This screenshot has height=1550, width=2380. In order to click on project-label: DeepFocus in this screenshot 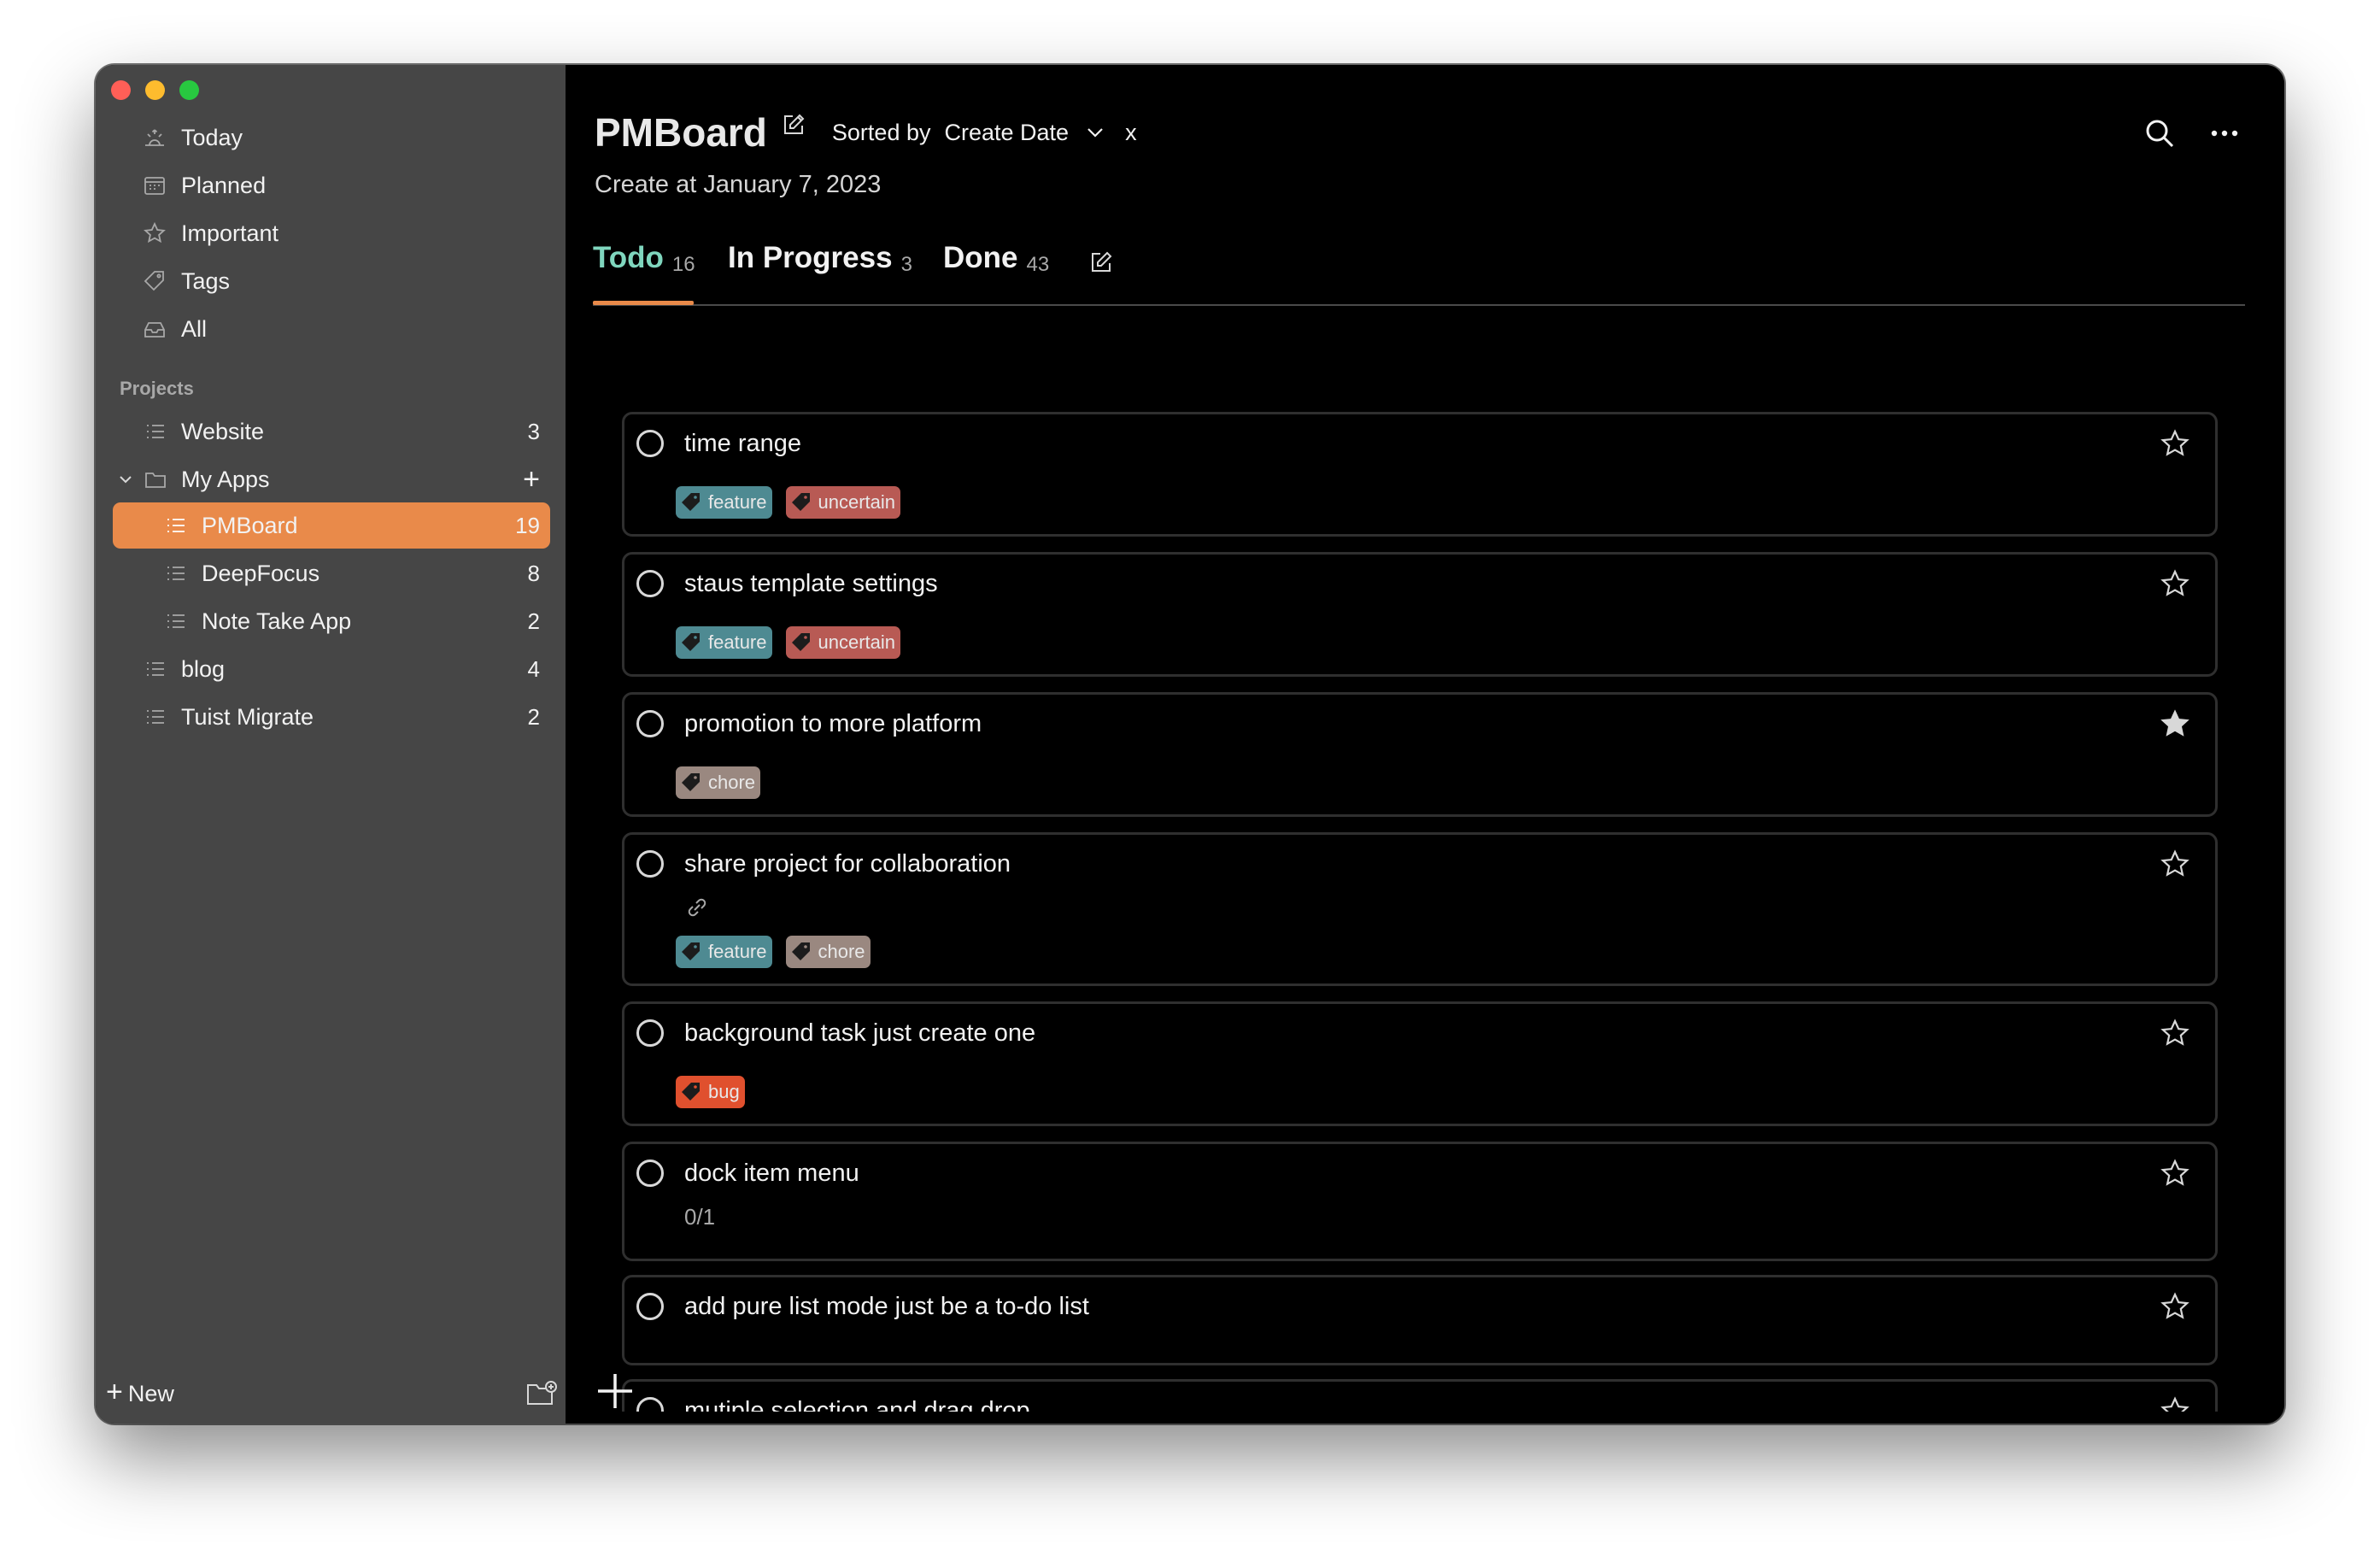, I will do `click(261, 573)`.